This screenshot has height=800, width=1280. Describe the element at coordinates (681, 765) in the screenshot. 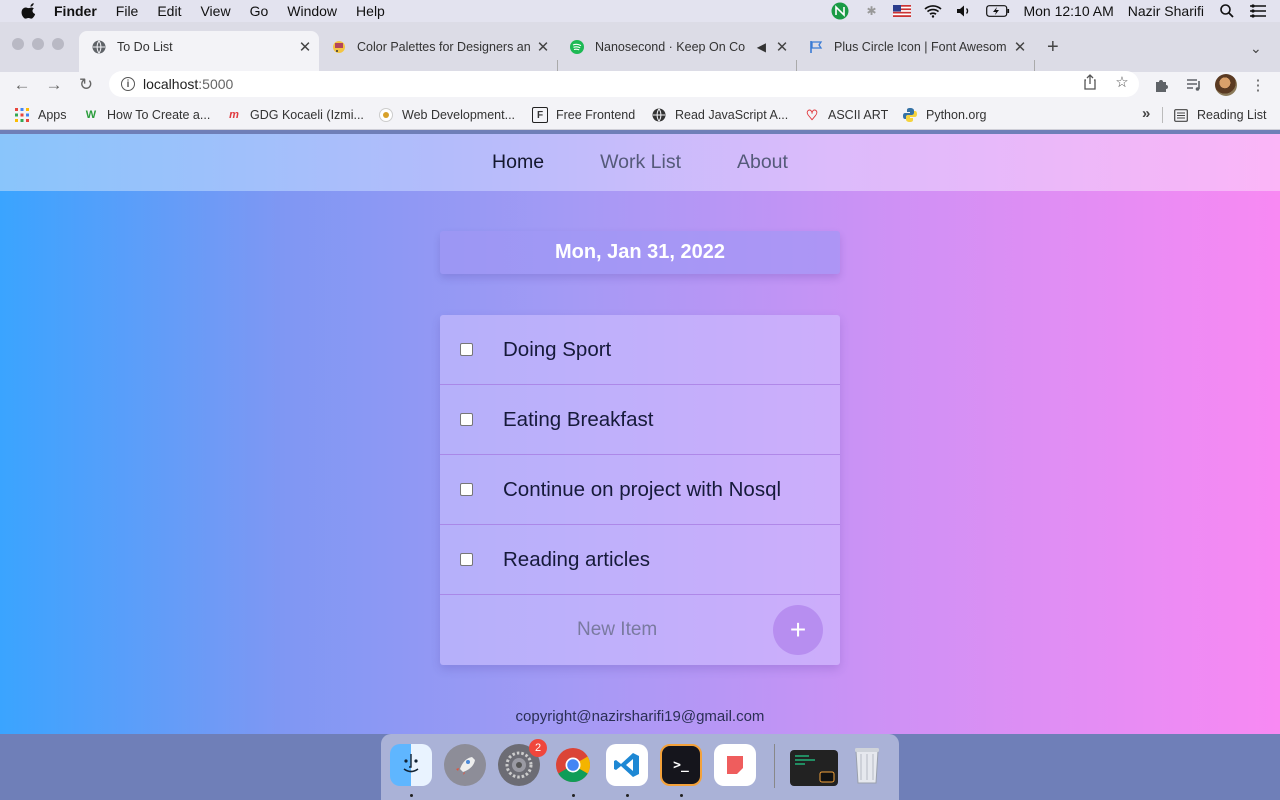

I see `terminal-icon: >_` at that location.